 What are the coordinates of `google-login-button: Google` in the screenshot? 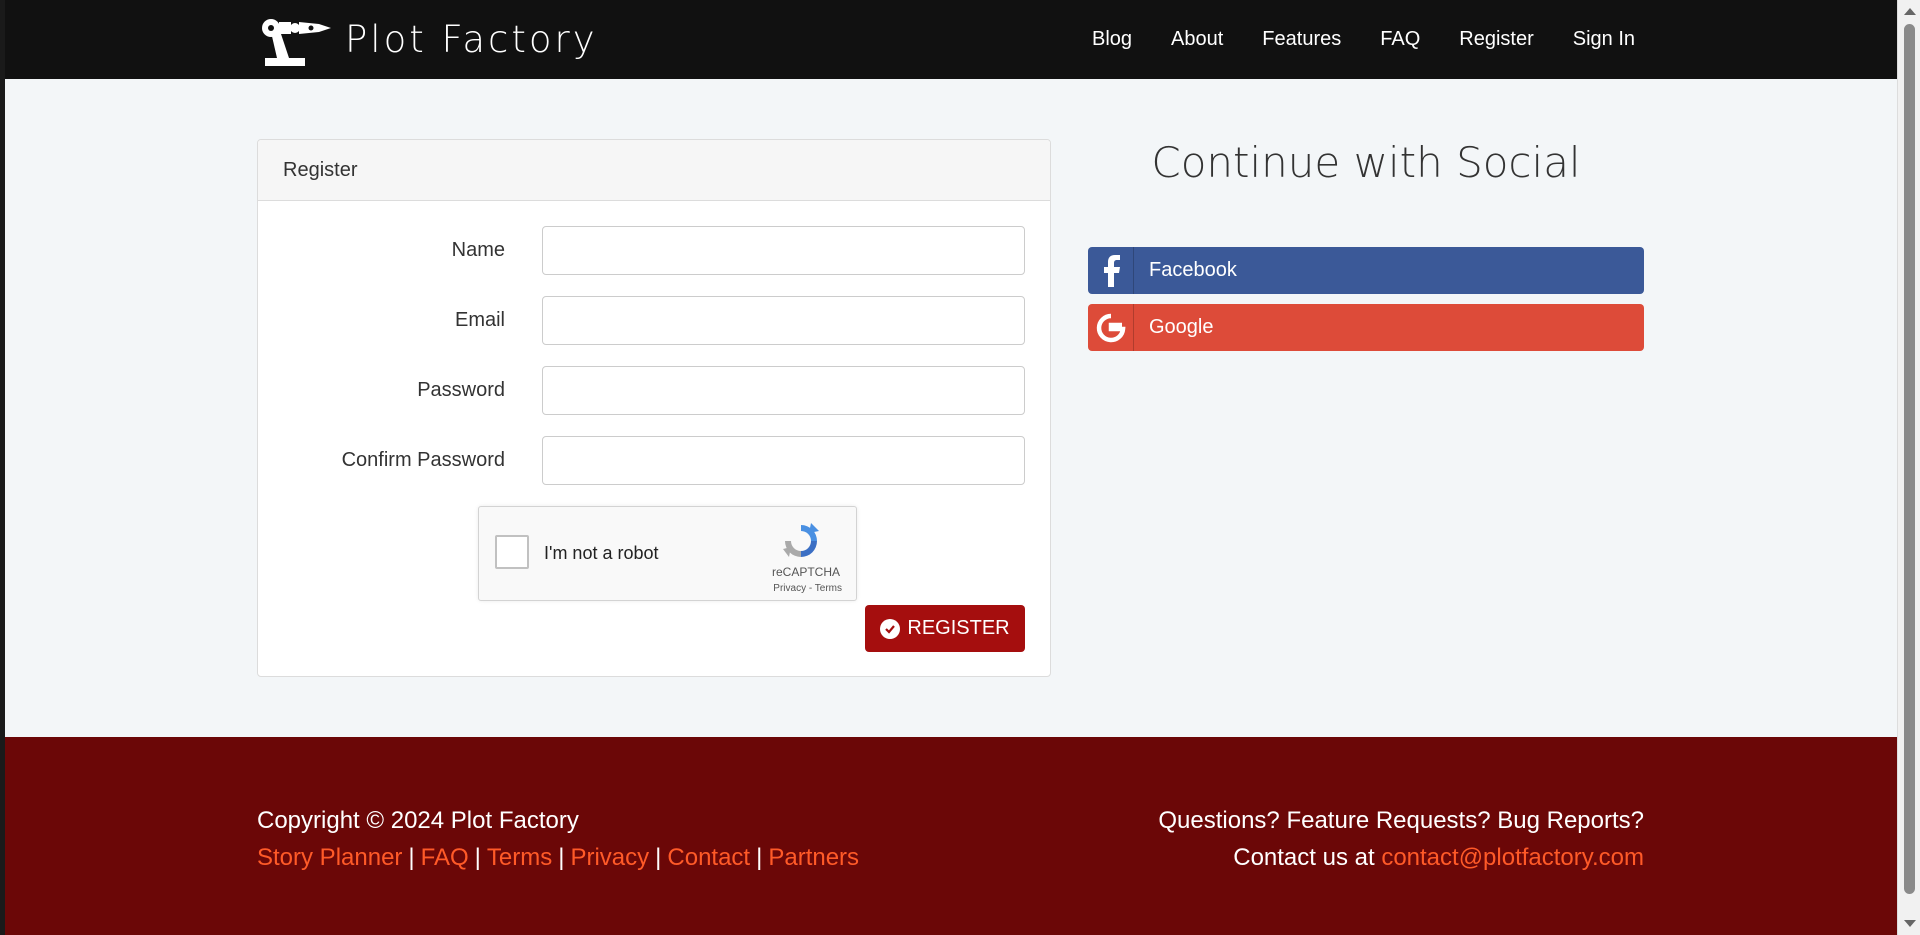 It's located at (1366, 327).